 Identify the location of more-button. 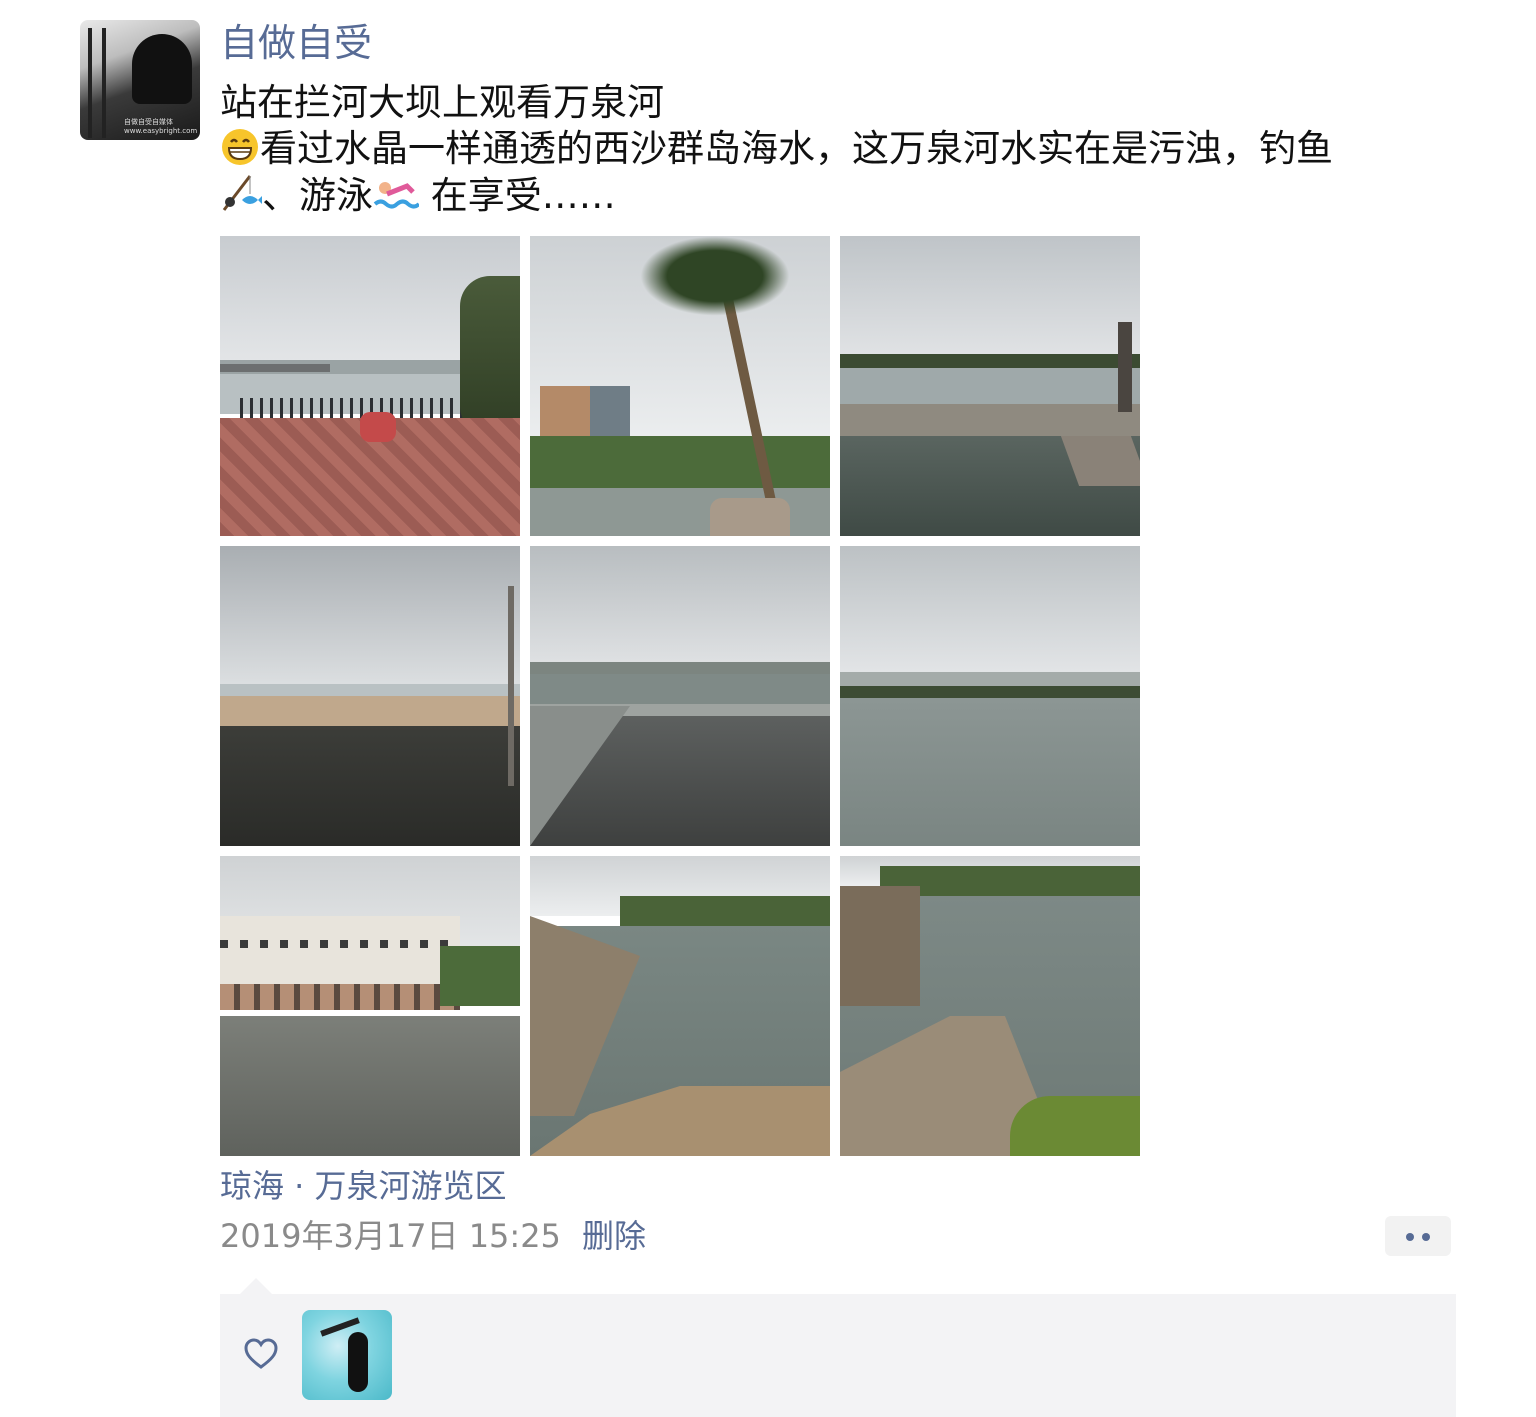
(1418, 1236).